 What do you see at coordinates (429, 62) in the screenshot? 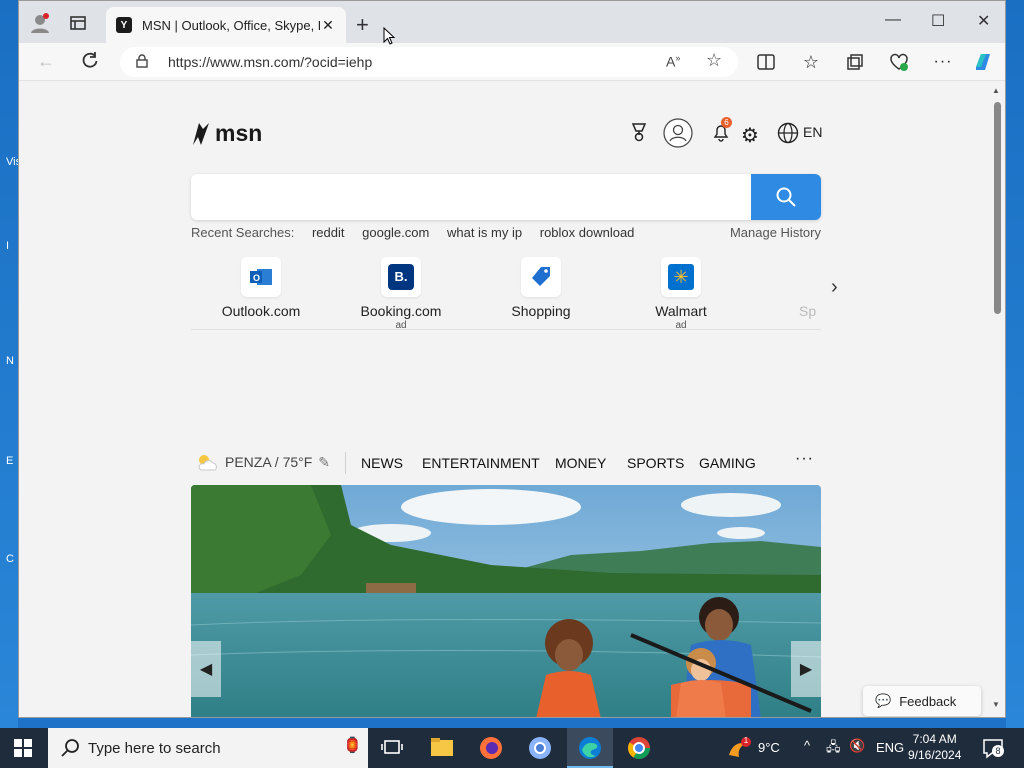
I see `url-field: https://www.msn.com/?ocid=iehp A» ☆` at bounding box center [429, 62].